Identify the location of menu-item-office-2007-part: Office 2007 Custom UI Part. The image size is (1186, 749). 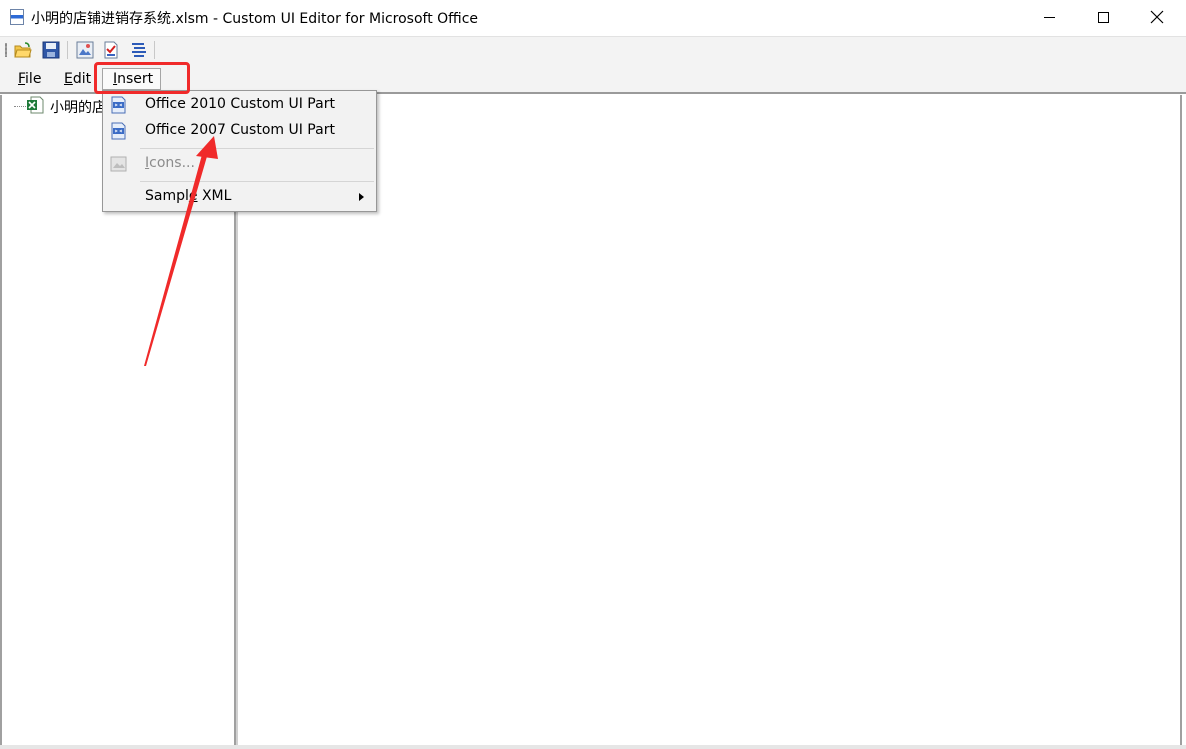
(239, 131).